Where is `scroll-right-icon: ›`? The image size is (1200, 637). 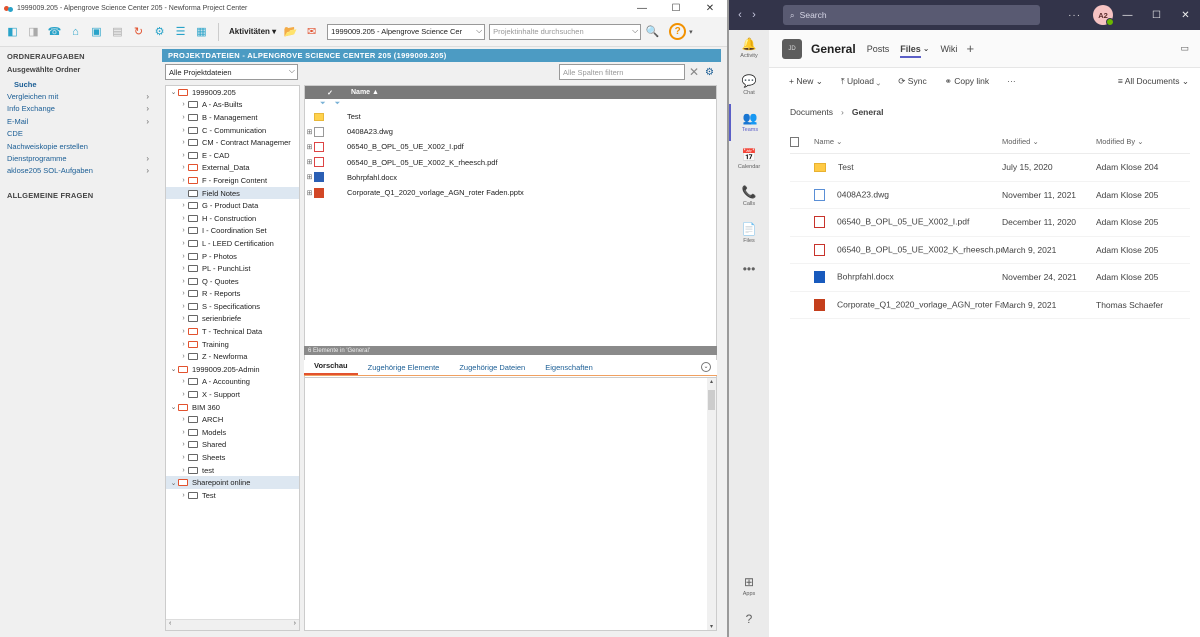
scroll-right-icon: › is located at coordinates (295, 625).